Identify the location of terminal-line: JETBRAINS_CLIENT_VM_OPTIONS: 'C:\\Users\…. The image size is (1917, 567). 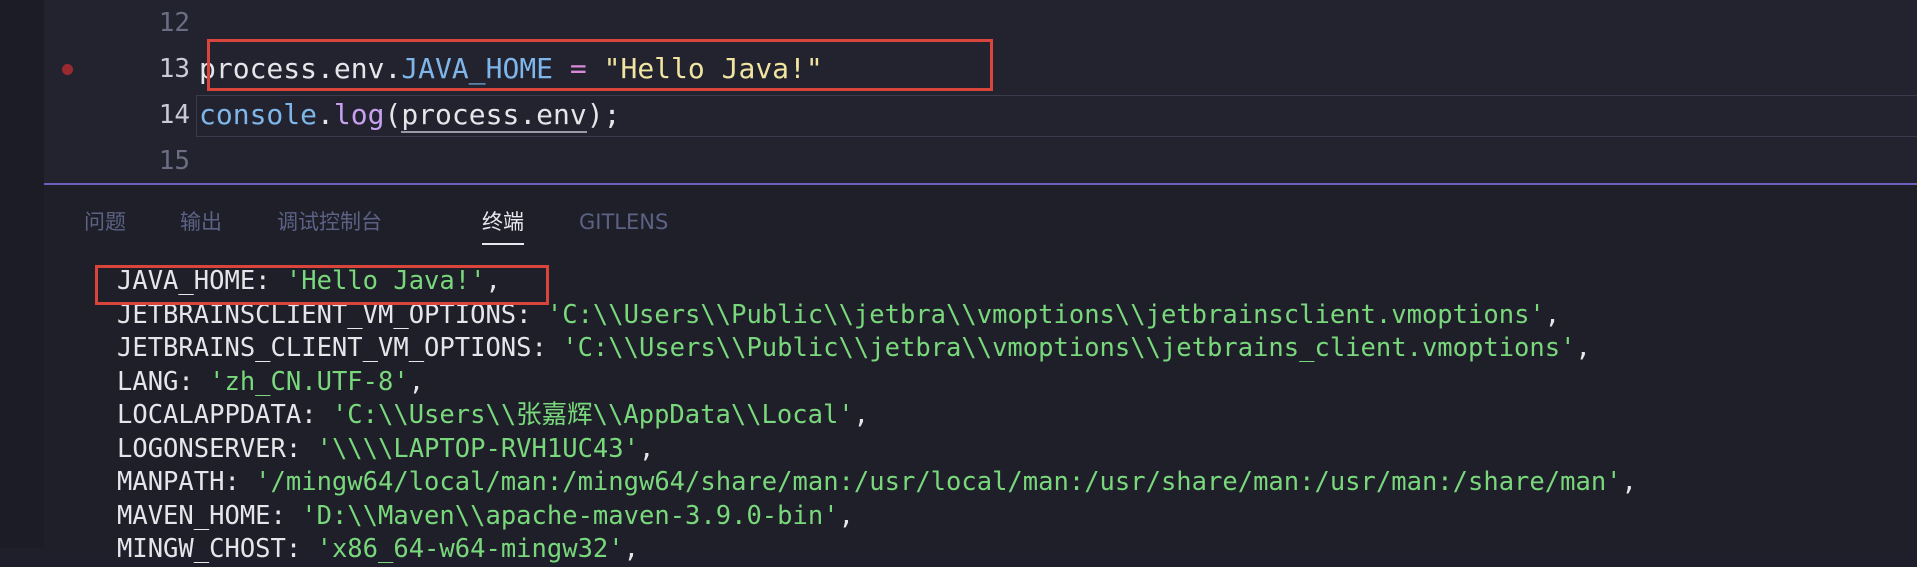
(1017, 349).